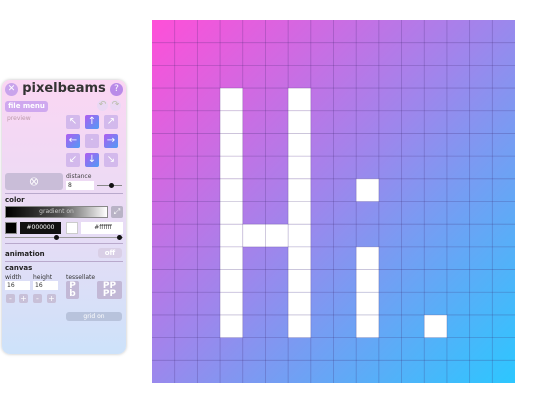 The height and width of the screenshot is (405, 540). What do you see at coordinates (11, 228) in the screenshot?
I see `color1-swatch` at bounding box center [11, 228].